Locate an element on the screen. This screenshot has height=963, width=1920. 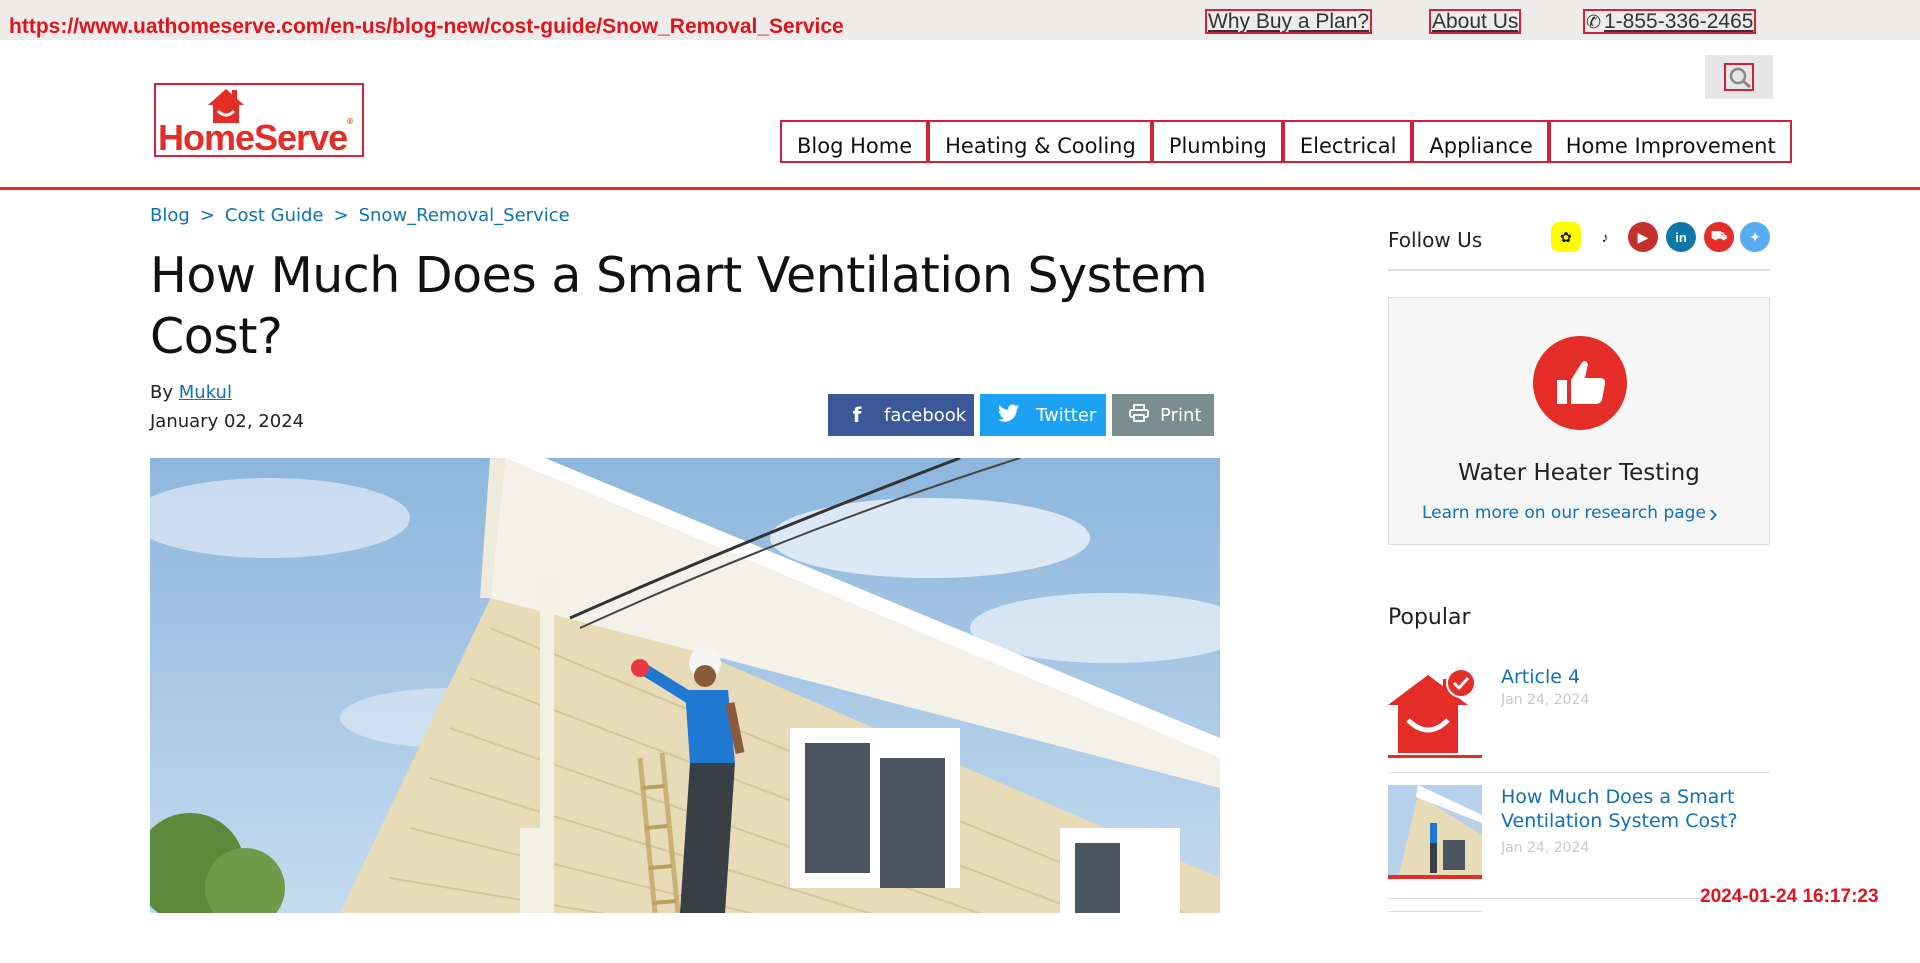
linkedin-icon: in is located at coordinates (1681, 237).